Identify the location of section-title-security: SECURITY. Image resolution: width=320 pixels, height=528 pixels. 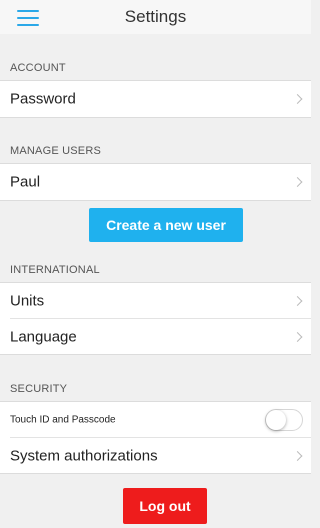
(39, 389).